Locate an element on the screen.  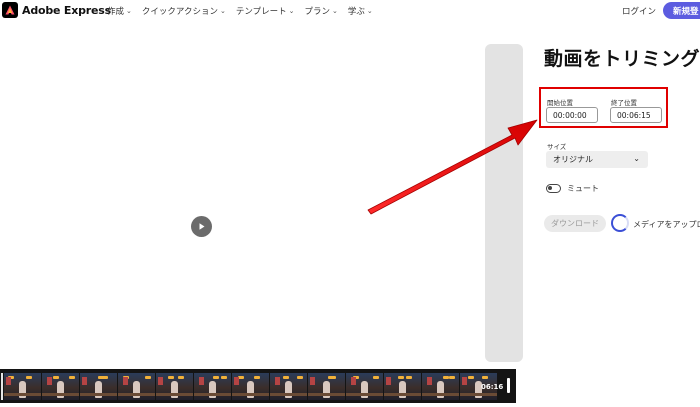
timeline-filmstrip is located at coordinates (258, 386).